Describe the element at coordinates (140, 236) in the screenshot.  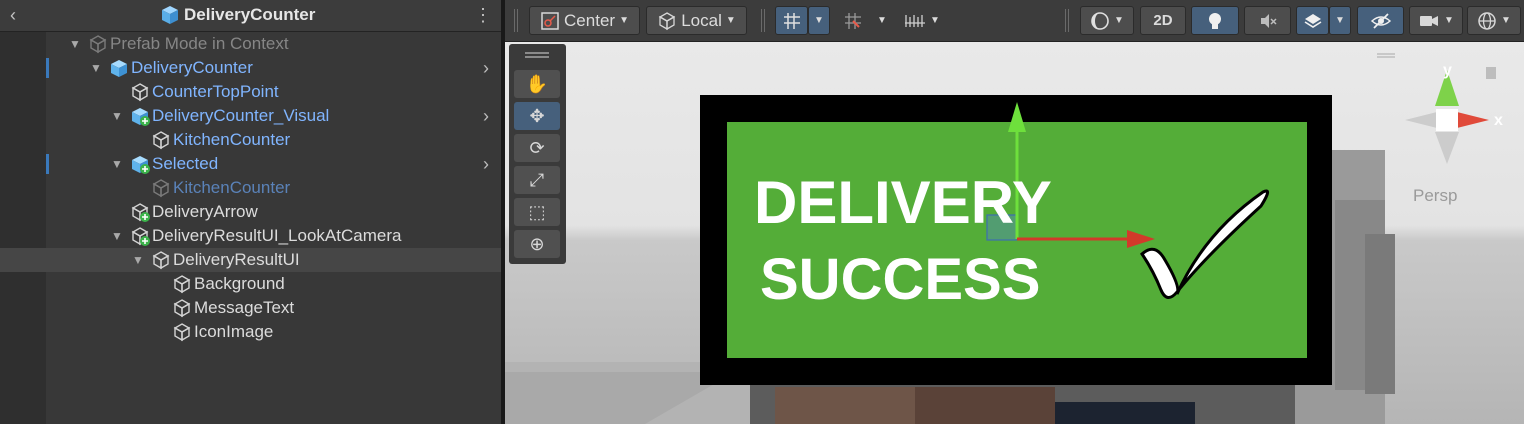
I see `cube-outline-added-icon` at that location.